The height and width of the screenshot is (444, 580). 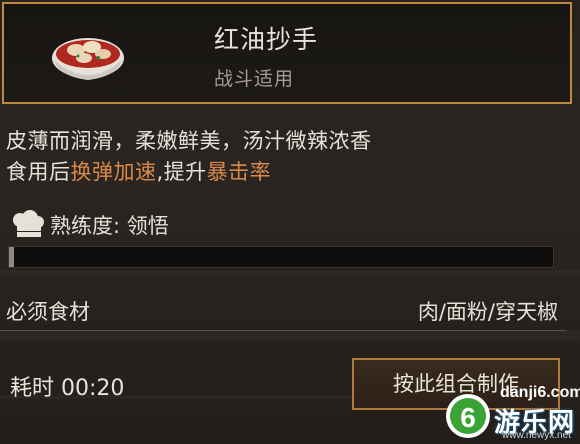 What do you see at coordinates (487, 312) in the screenshot?
I see `ingredients-value: 肉/面粉/穿天椒` at bounding box center [487, 312].